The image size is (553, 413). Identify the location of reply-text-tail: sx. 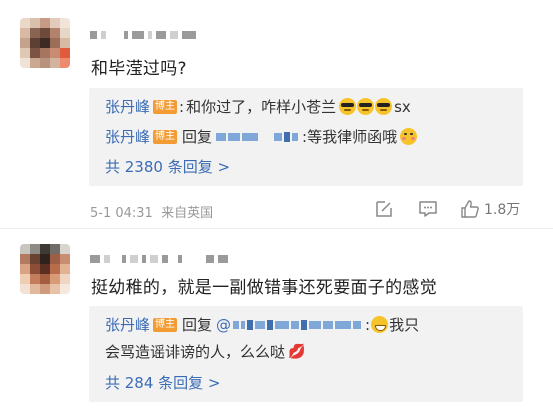
(402, 106).